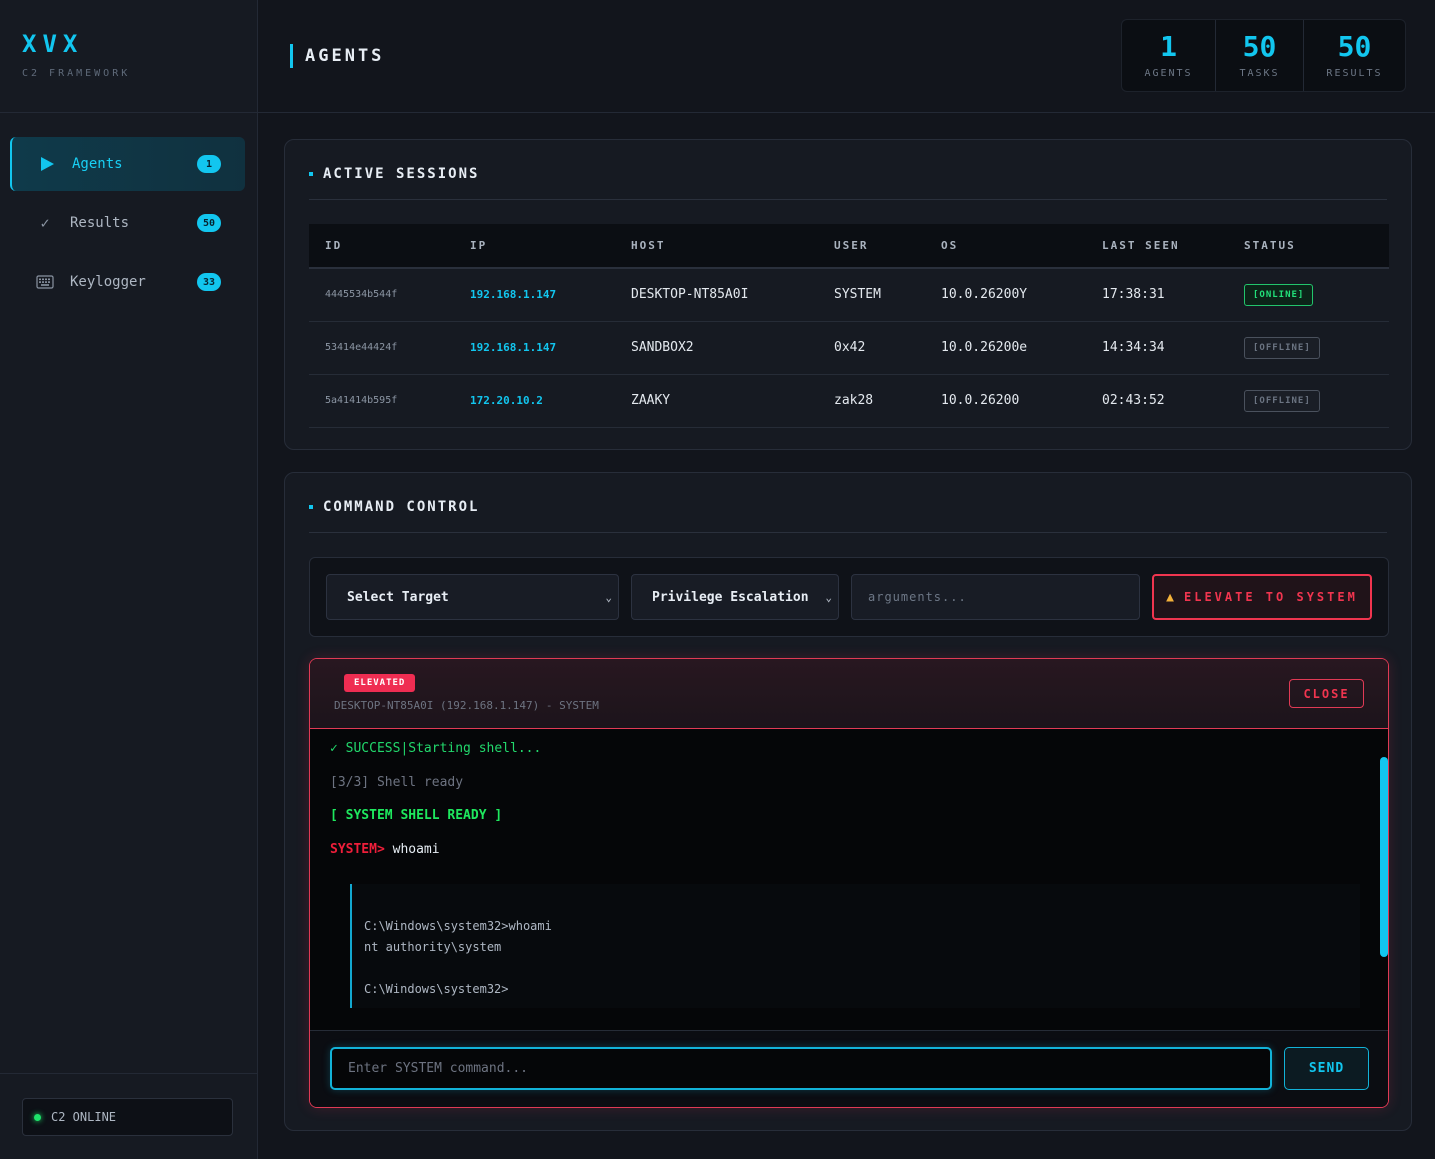 Image resolution: width=1435 pixels, height=1159 pixels. Describe the element at coordinates (730, 597) in the screenshot. I see `module-select-value: Privilege Escalation` at that location.